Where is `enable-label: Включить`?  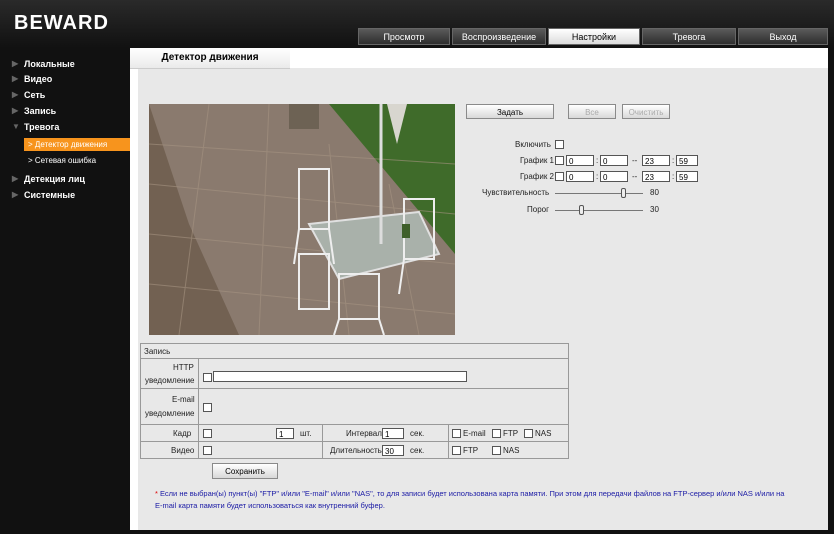 enable-label: Включить is located at coordinates (533, 144).